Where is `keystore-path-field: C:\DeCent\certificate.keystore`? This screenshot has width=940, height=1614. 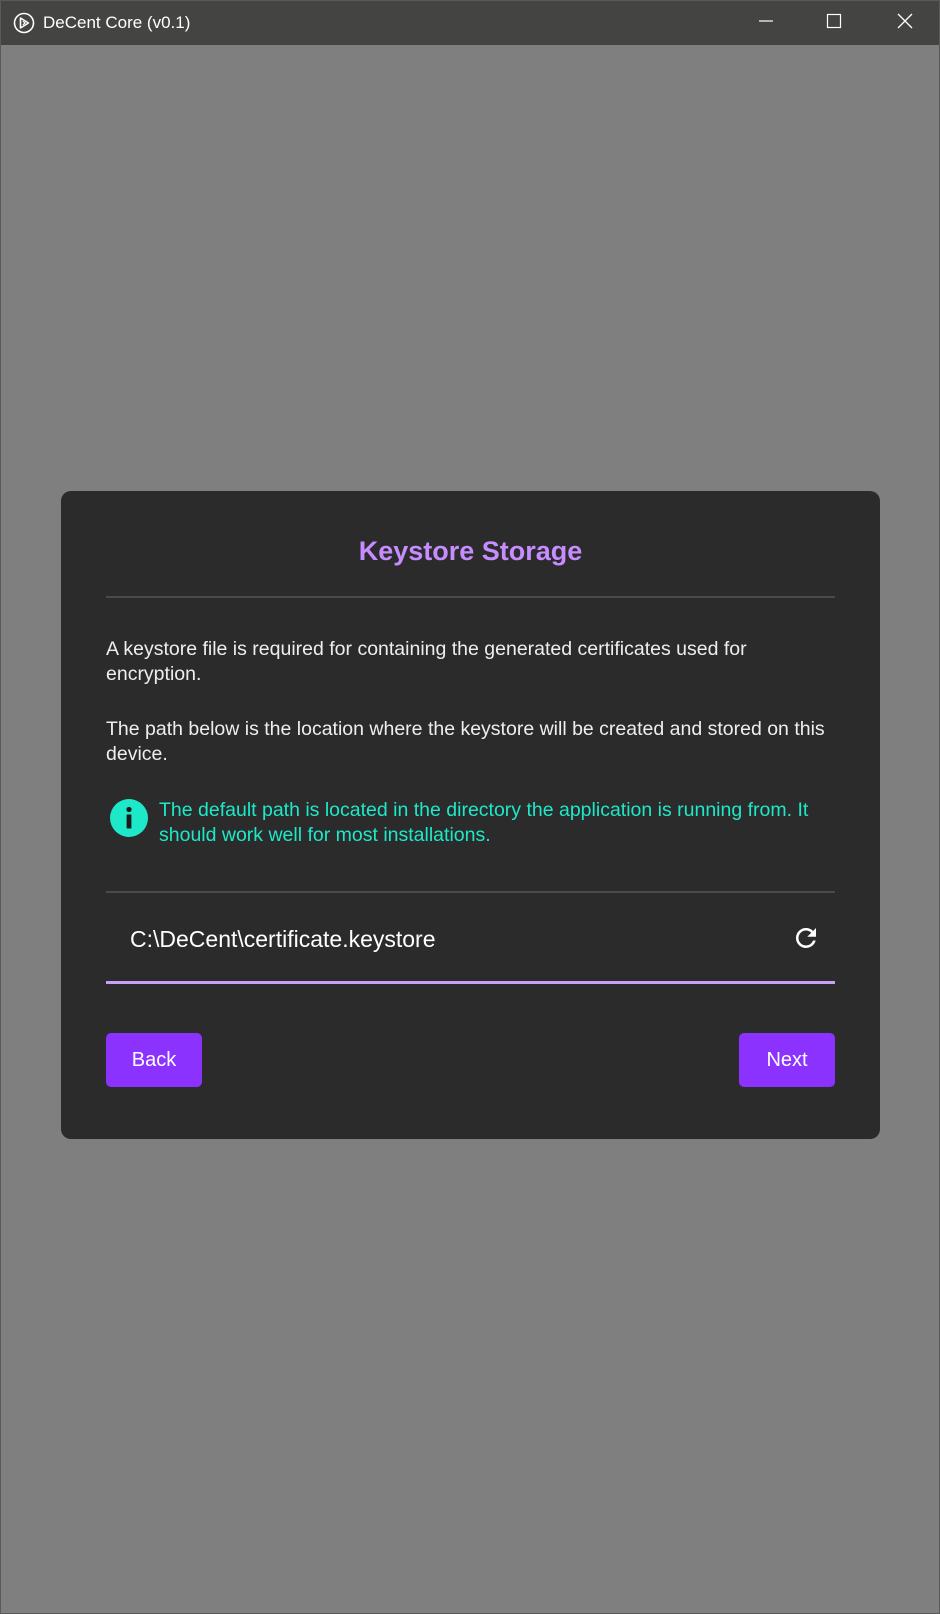
keystore-path-field: C:\DeCent\certificate.keystore is located at coordinates (470, 938).